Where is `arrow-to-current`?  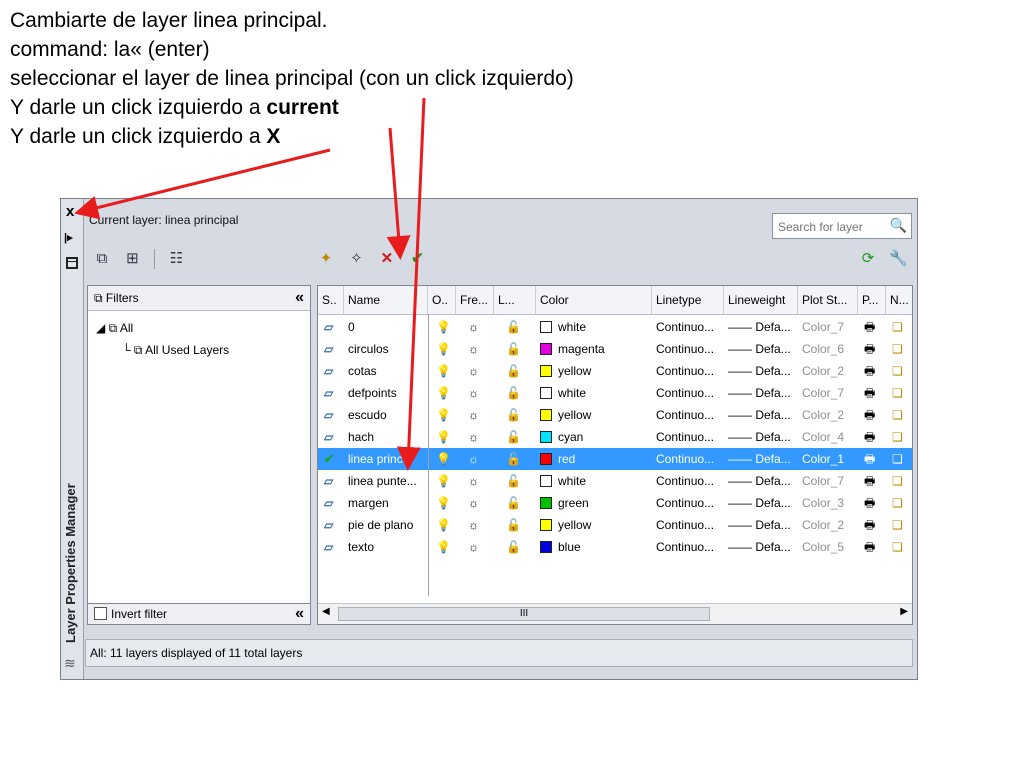
arrow-to-current is located at coordinates (398, 193).